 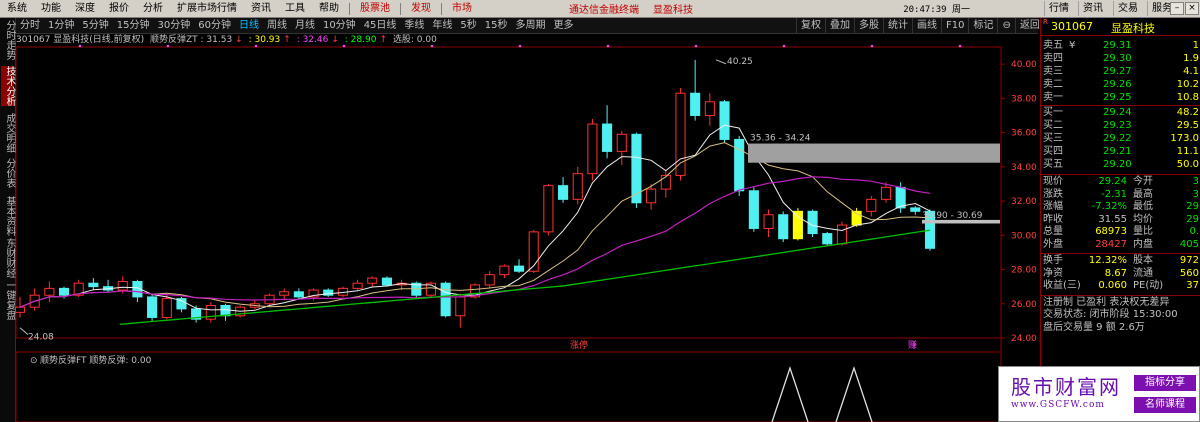 I want to click on gscfw-watermark: 股市财富网 www.GSCFW.com 指标分享 名师课程, so click(x=1099, y=394).